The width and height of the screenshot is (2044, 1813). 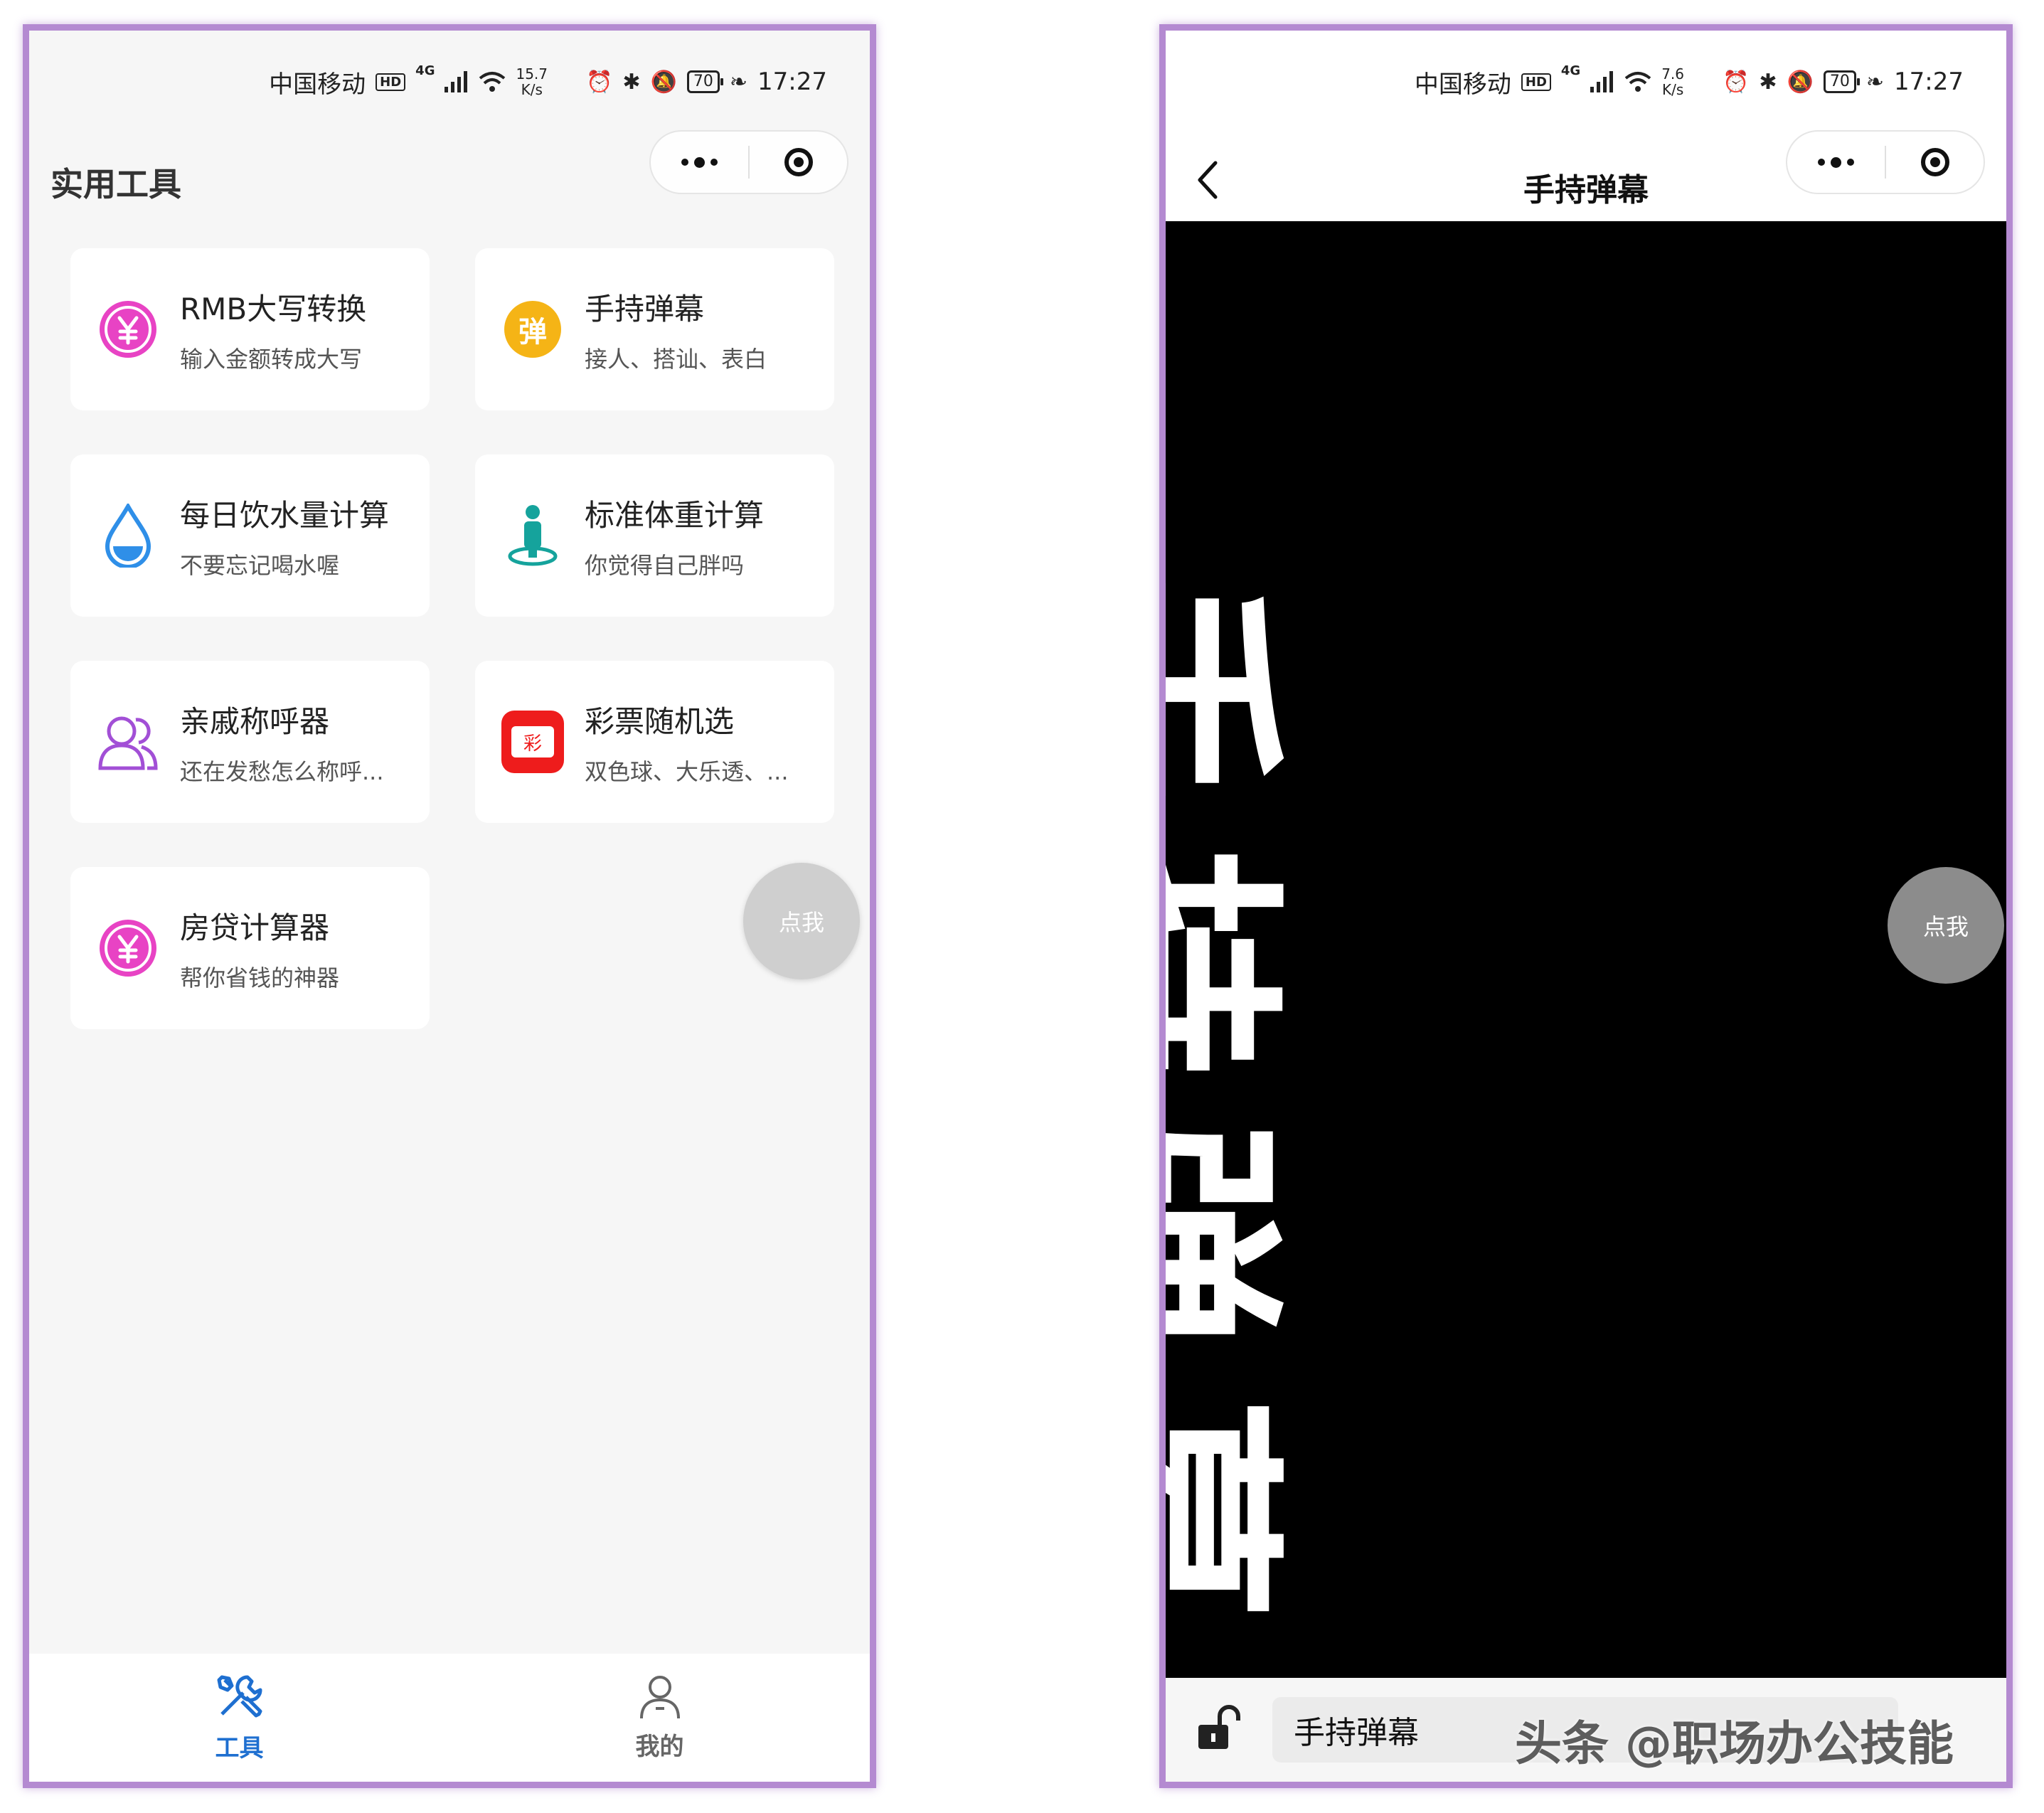 I want to click on tab-label: 我的, so click(x=659, y=1747).